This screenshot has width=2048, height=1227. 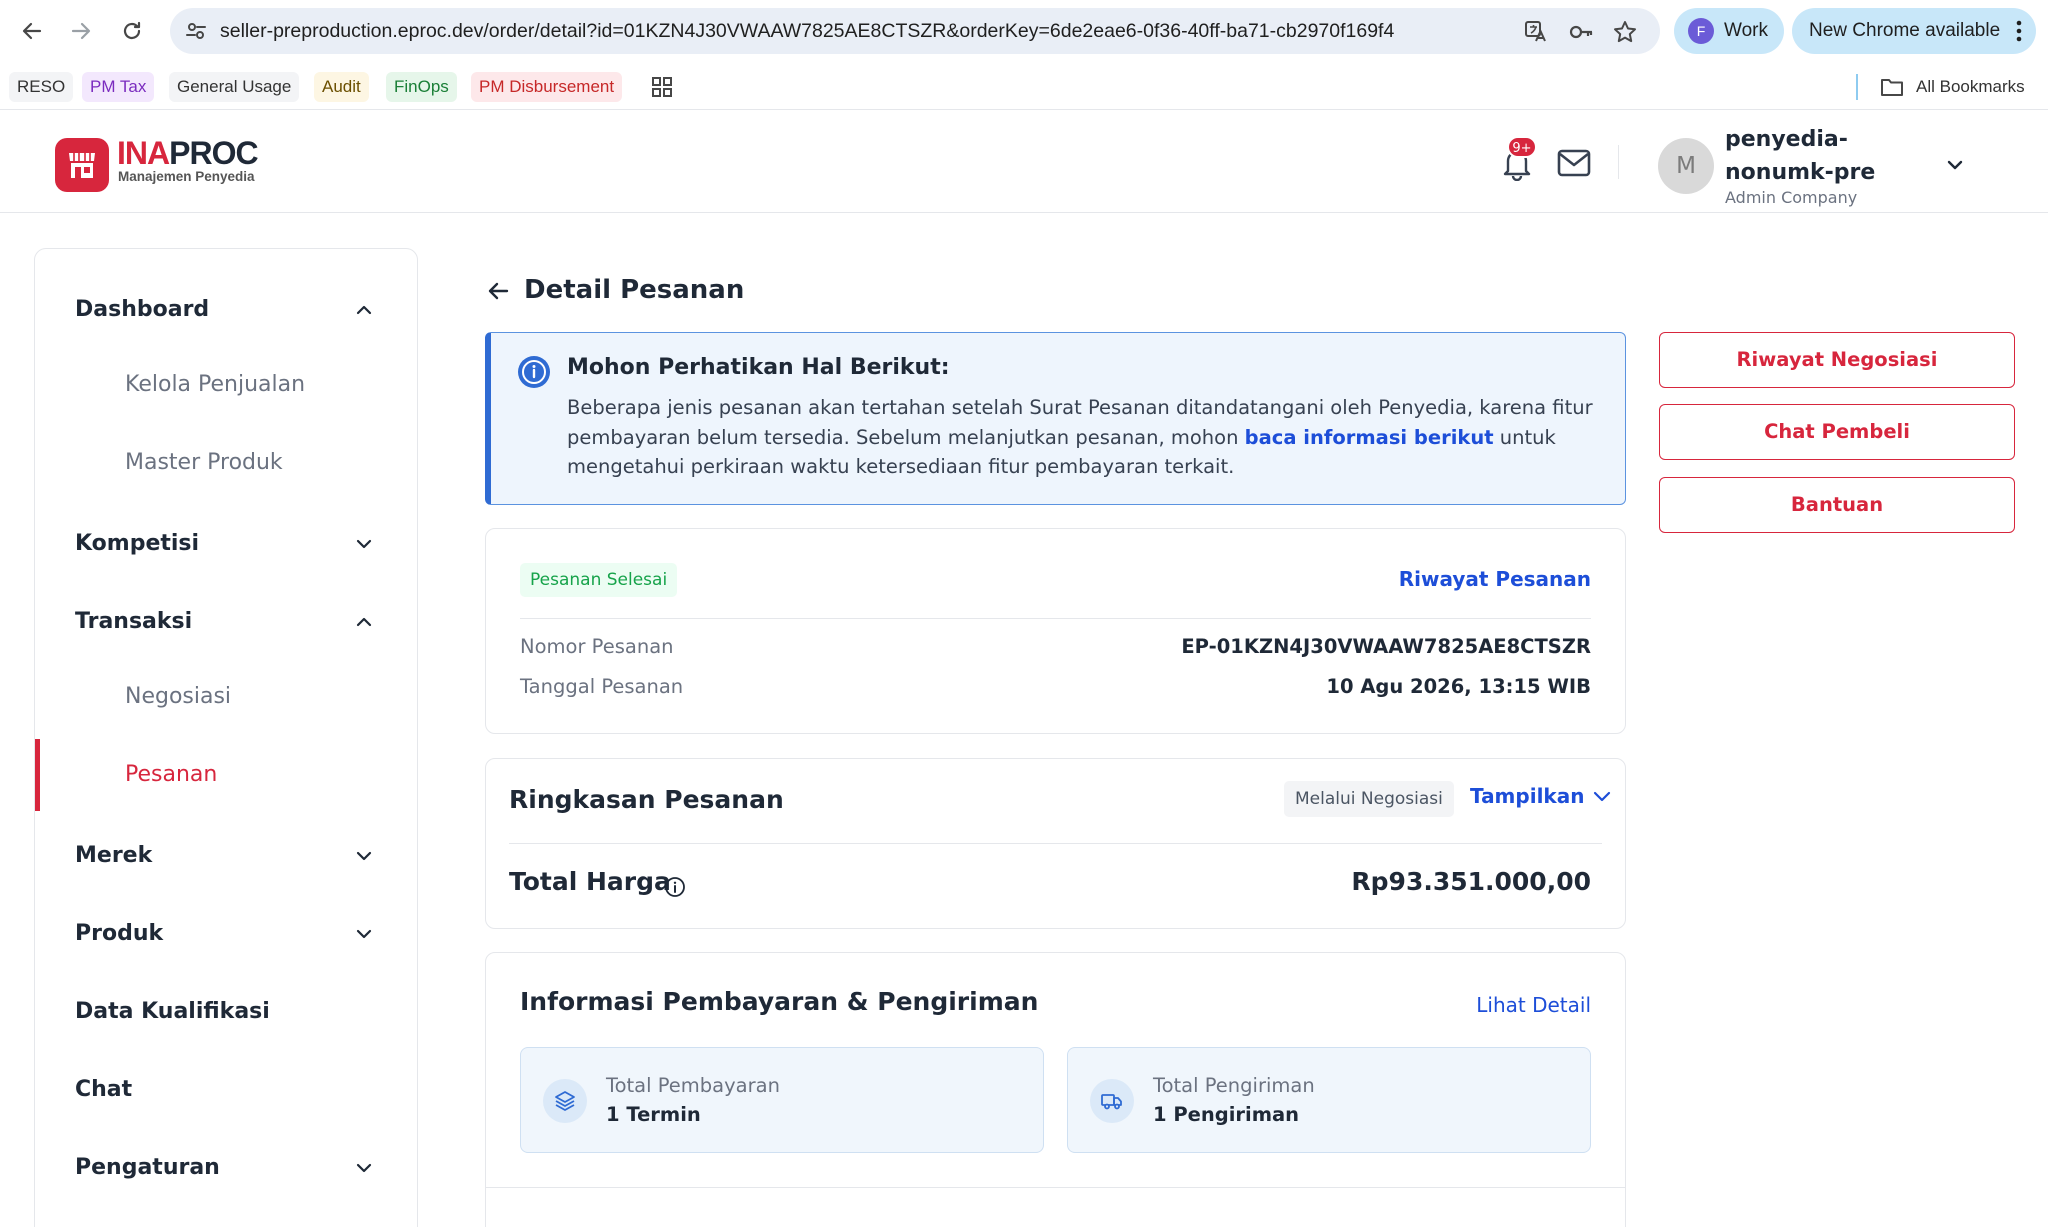 I want to click on total-shipping-card: Total Pengiriman 1 Pengiriman, so click(x=1329, y=1100).